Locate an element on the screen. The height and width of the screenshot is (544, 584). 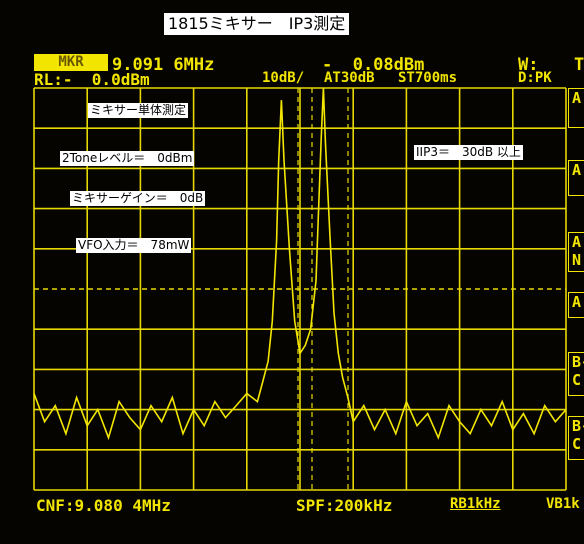
softkey-5: B-C is located at coordinates (576, 374).